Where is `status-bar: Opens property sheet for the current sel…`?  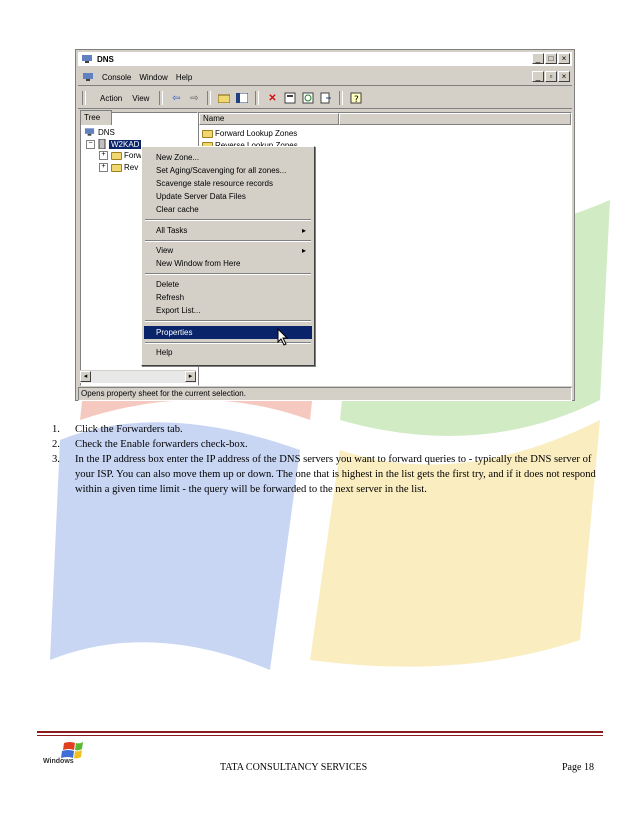
status-bar: Opens property sheet for the current sel… is located at coordinates (325, 394).